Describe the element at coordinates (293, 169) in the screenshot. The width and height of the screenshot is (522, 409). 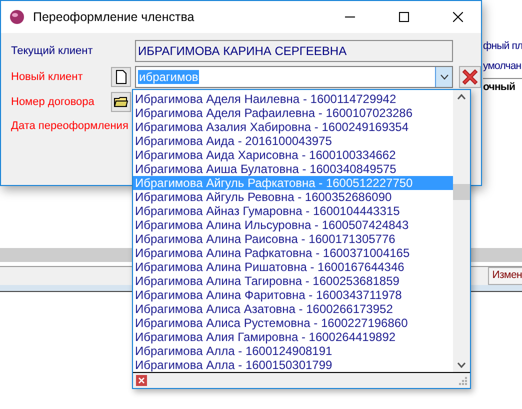
I see `list-item: Ибрагимова Аиша Булатовна - 1600340849575` at that location.